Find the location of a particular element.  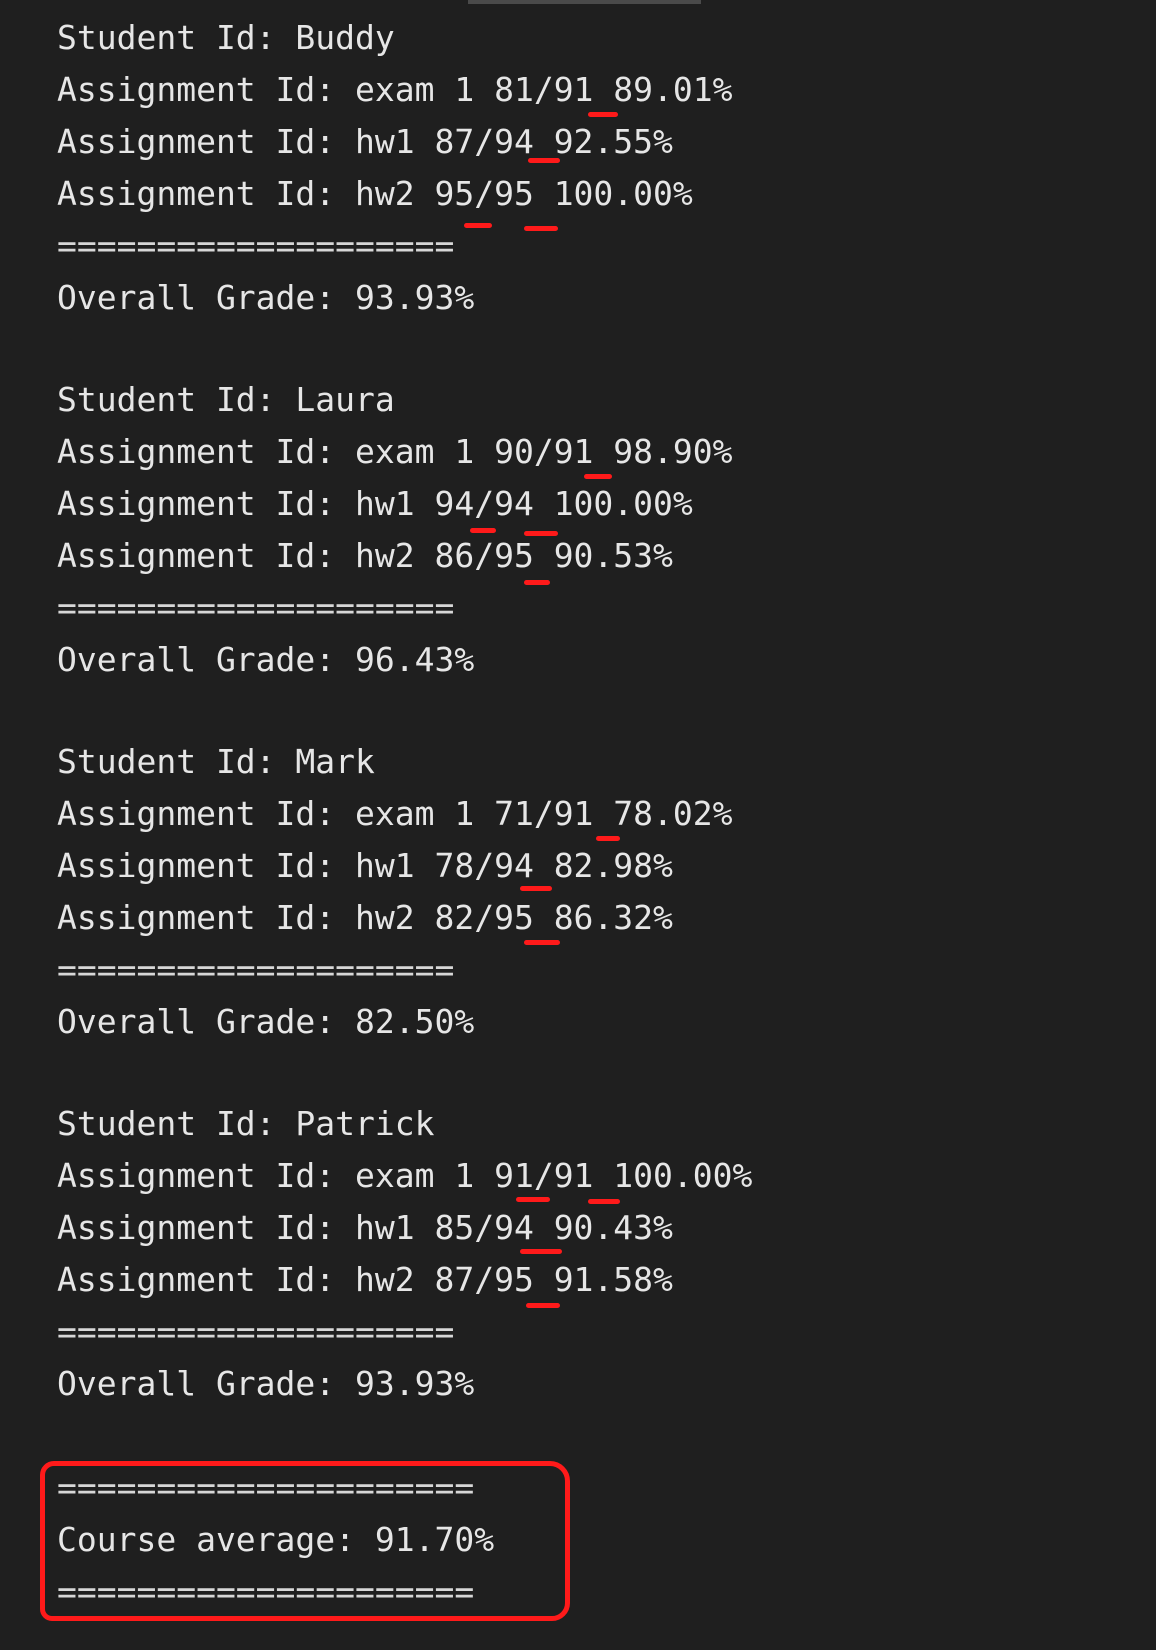

assignment-line: Assignment Id: hw1 78/94 82.98% is located at coordinates (365, 865).